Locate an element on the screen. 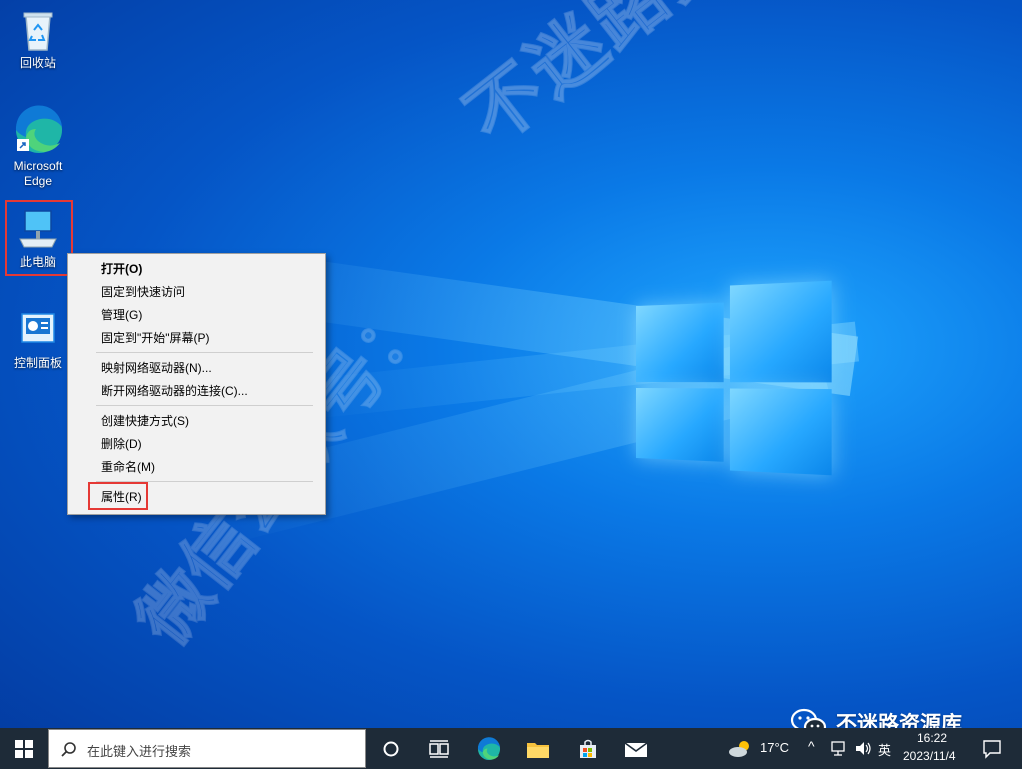 This screenshot has width=1022, height=769. desktop-icon-this-pc: 此电脑 is located at coordinates (38, 238).